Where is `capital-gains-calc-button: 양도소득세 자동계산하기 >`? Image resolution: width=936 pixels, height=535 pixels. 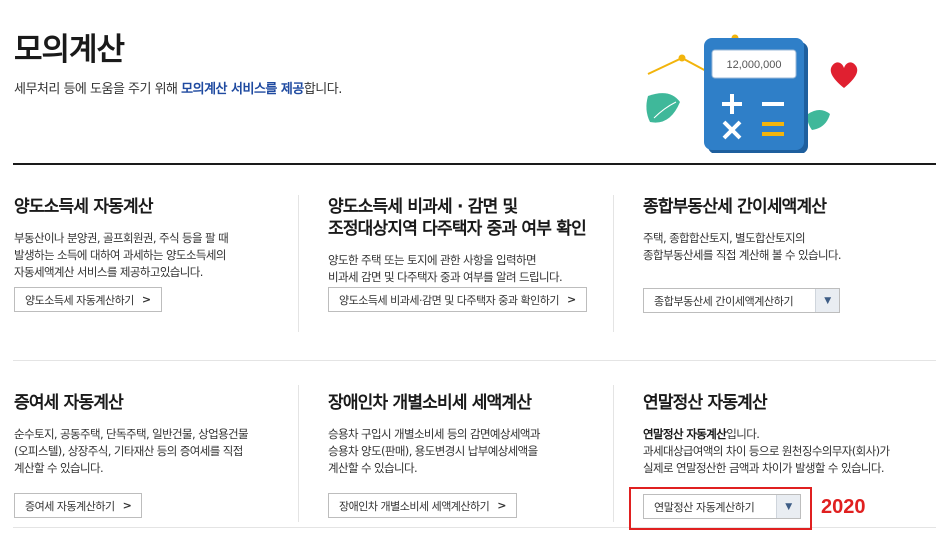 capital-gains-calc-button: 양도소득세 자동계산하기 > is located at coordinates (88, 299).